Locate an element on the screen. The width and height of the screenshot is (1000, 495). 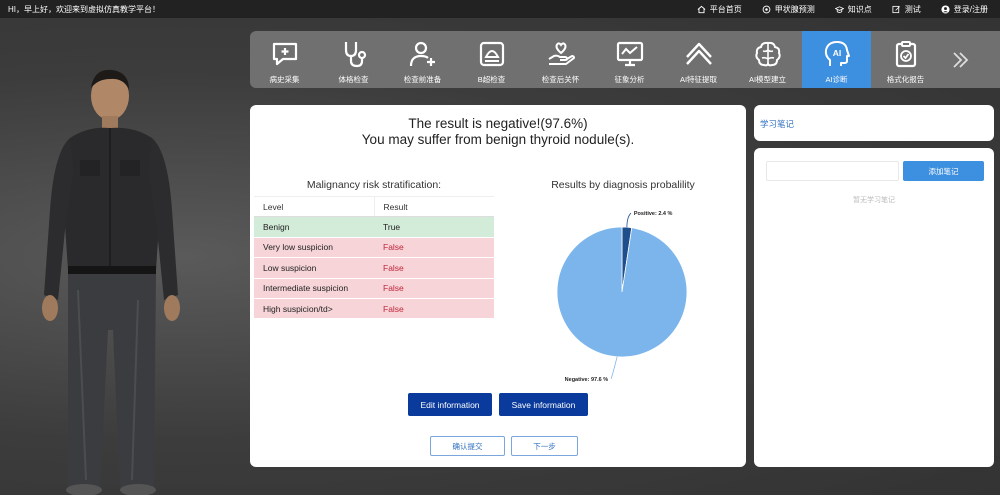
table-row: High suspicion/td> False is located at coordinates (374, 309).